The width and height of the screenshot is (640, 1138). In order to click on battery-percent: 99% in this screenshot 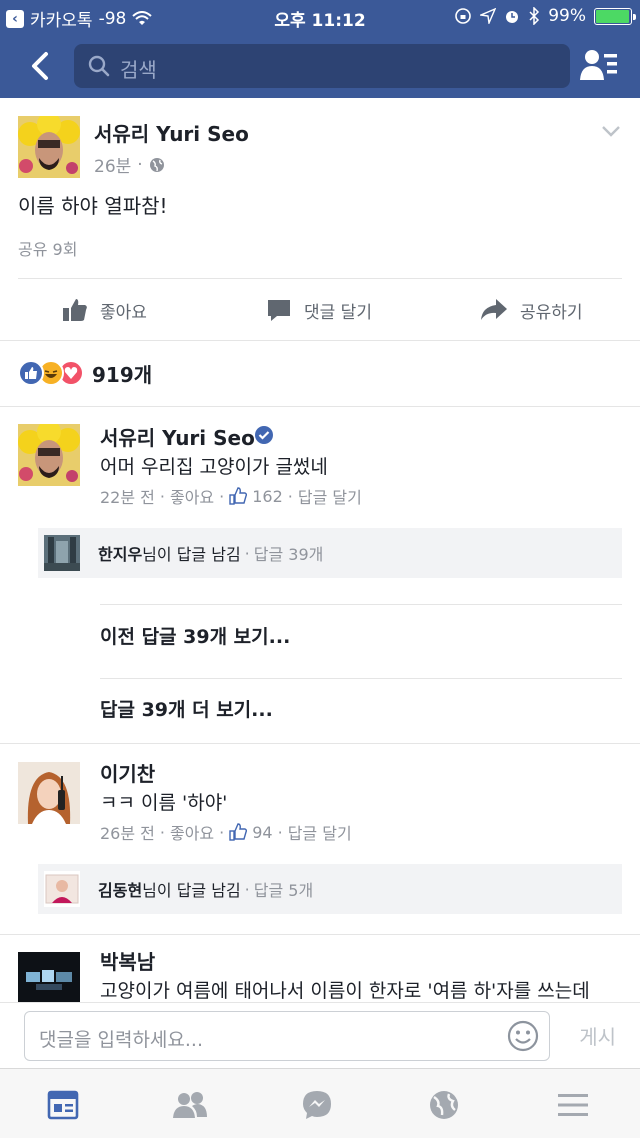, I will do `click(567, 16)`.